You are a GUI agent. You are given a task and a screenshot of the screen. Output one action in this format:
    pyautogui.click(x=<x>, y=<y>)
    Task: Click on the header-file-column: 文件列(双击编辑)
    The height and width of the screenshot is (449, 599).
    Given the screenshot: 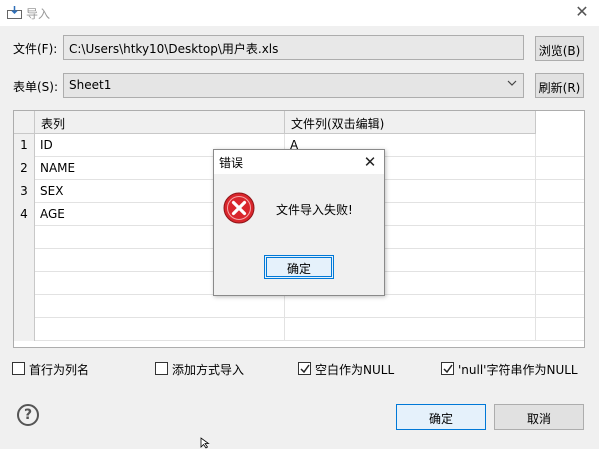 What is the action you would take?
    pyautogui.click(x=410, y=122)
    